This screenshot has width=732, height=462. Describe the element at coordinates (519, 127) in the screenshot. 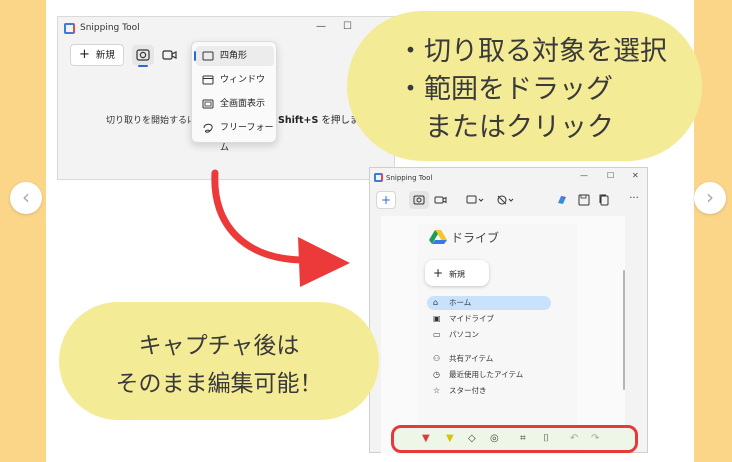

I see `instruction-line-3: またはクリック` at that location.